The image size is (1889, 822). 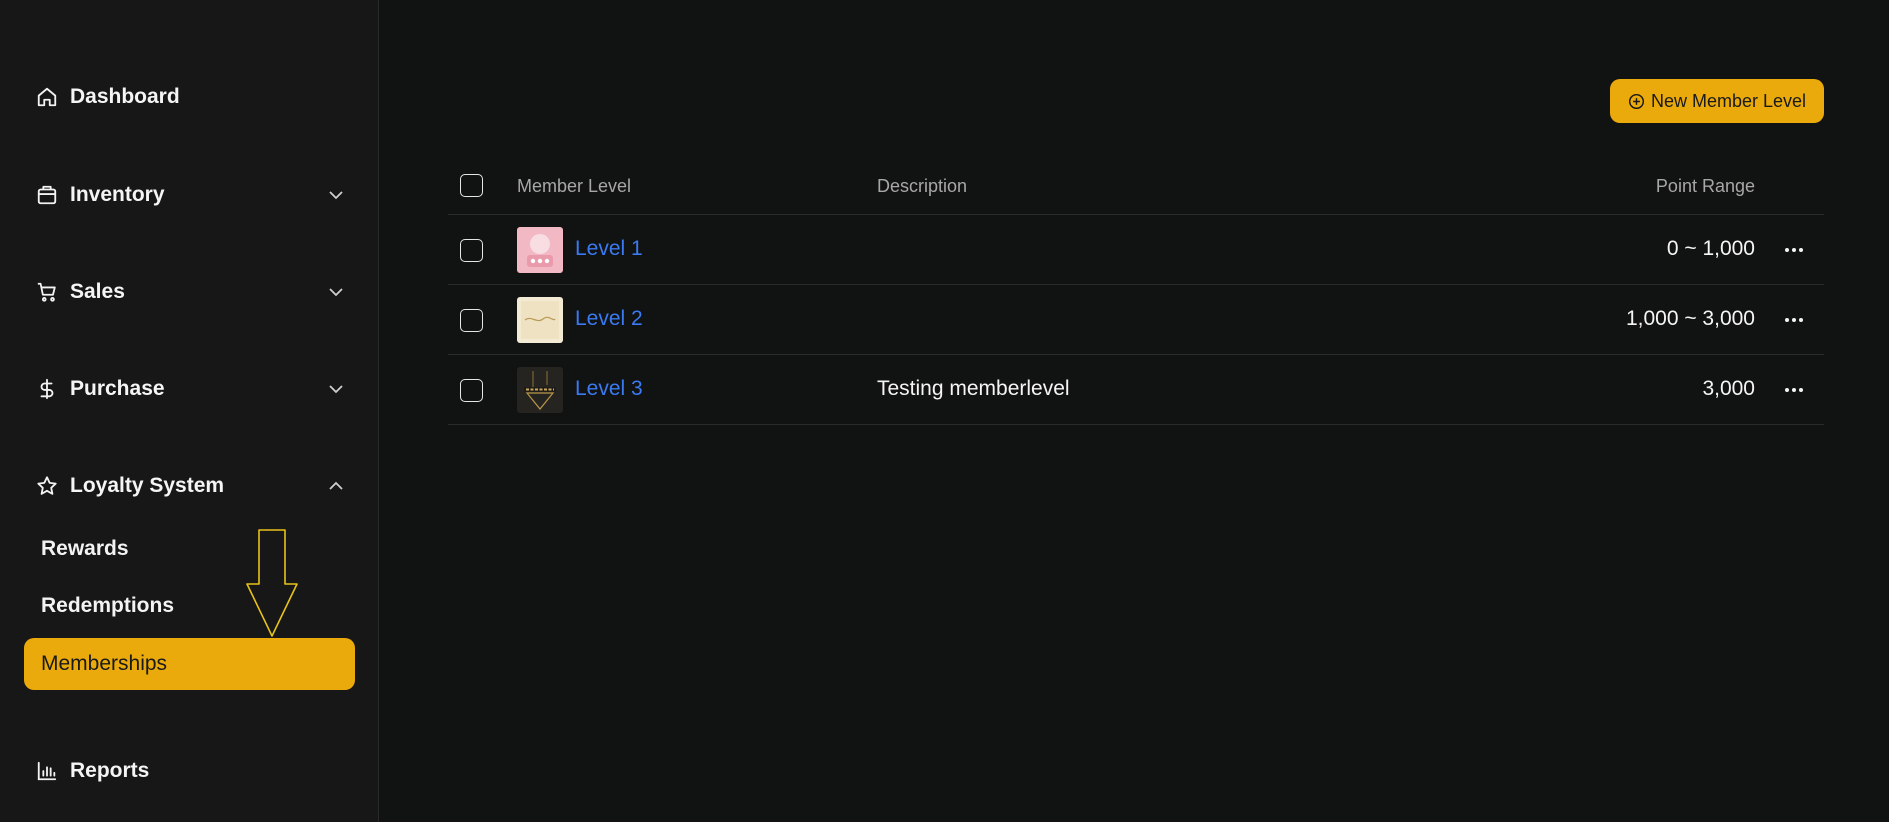 I want to click on chevron-up-icon, so click(x=336, y=486).